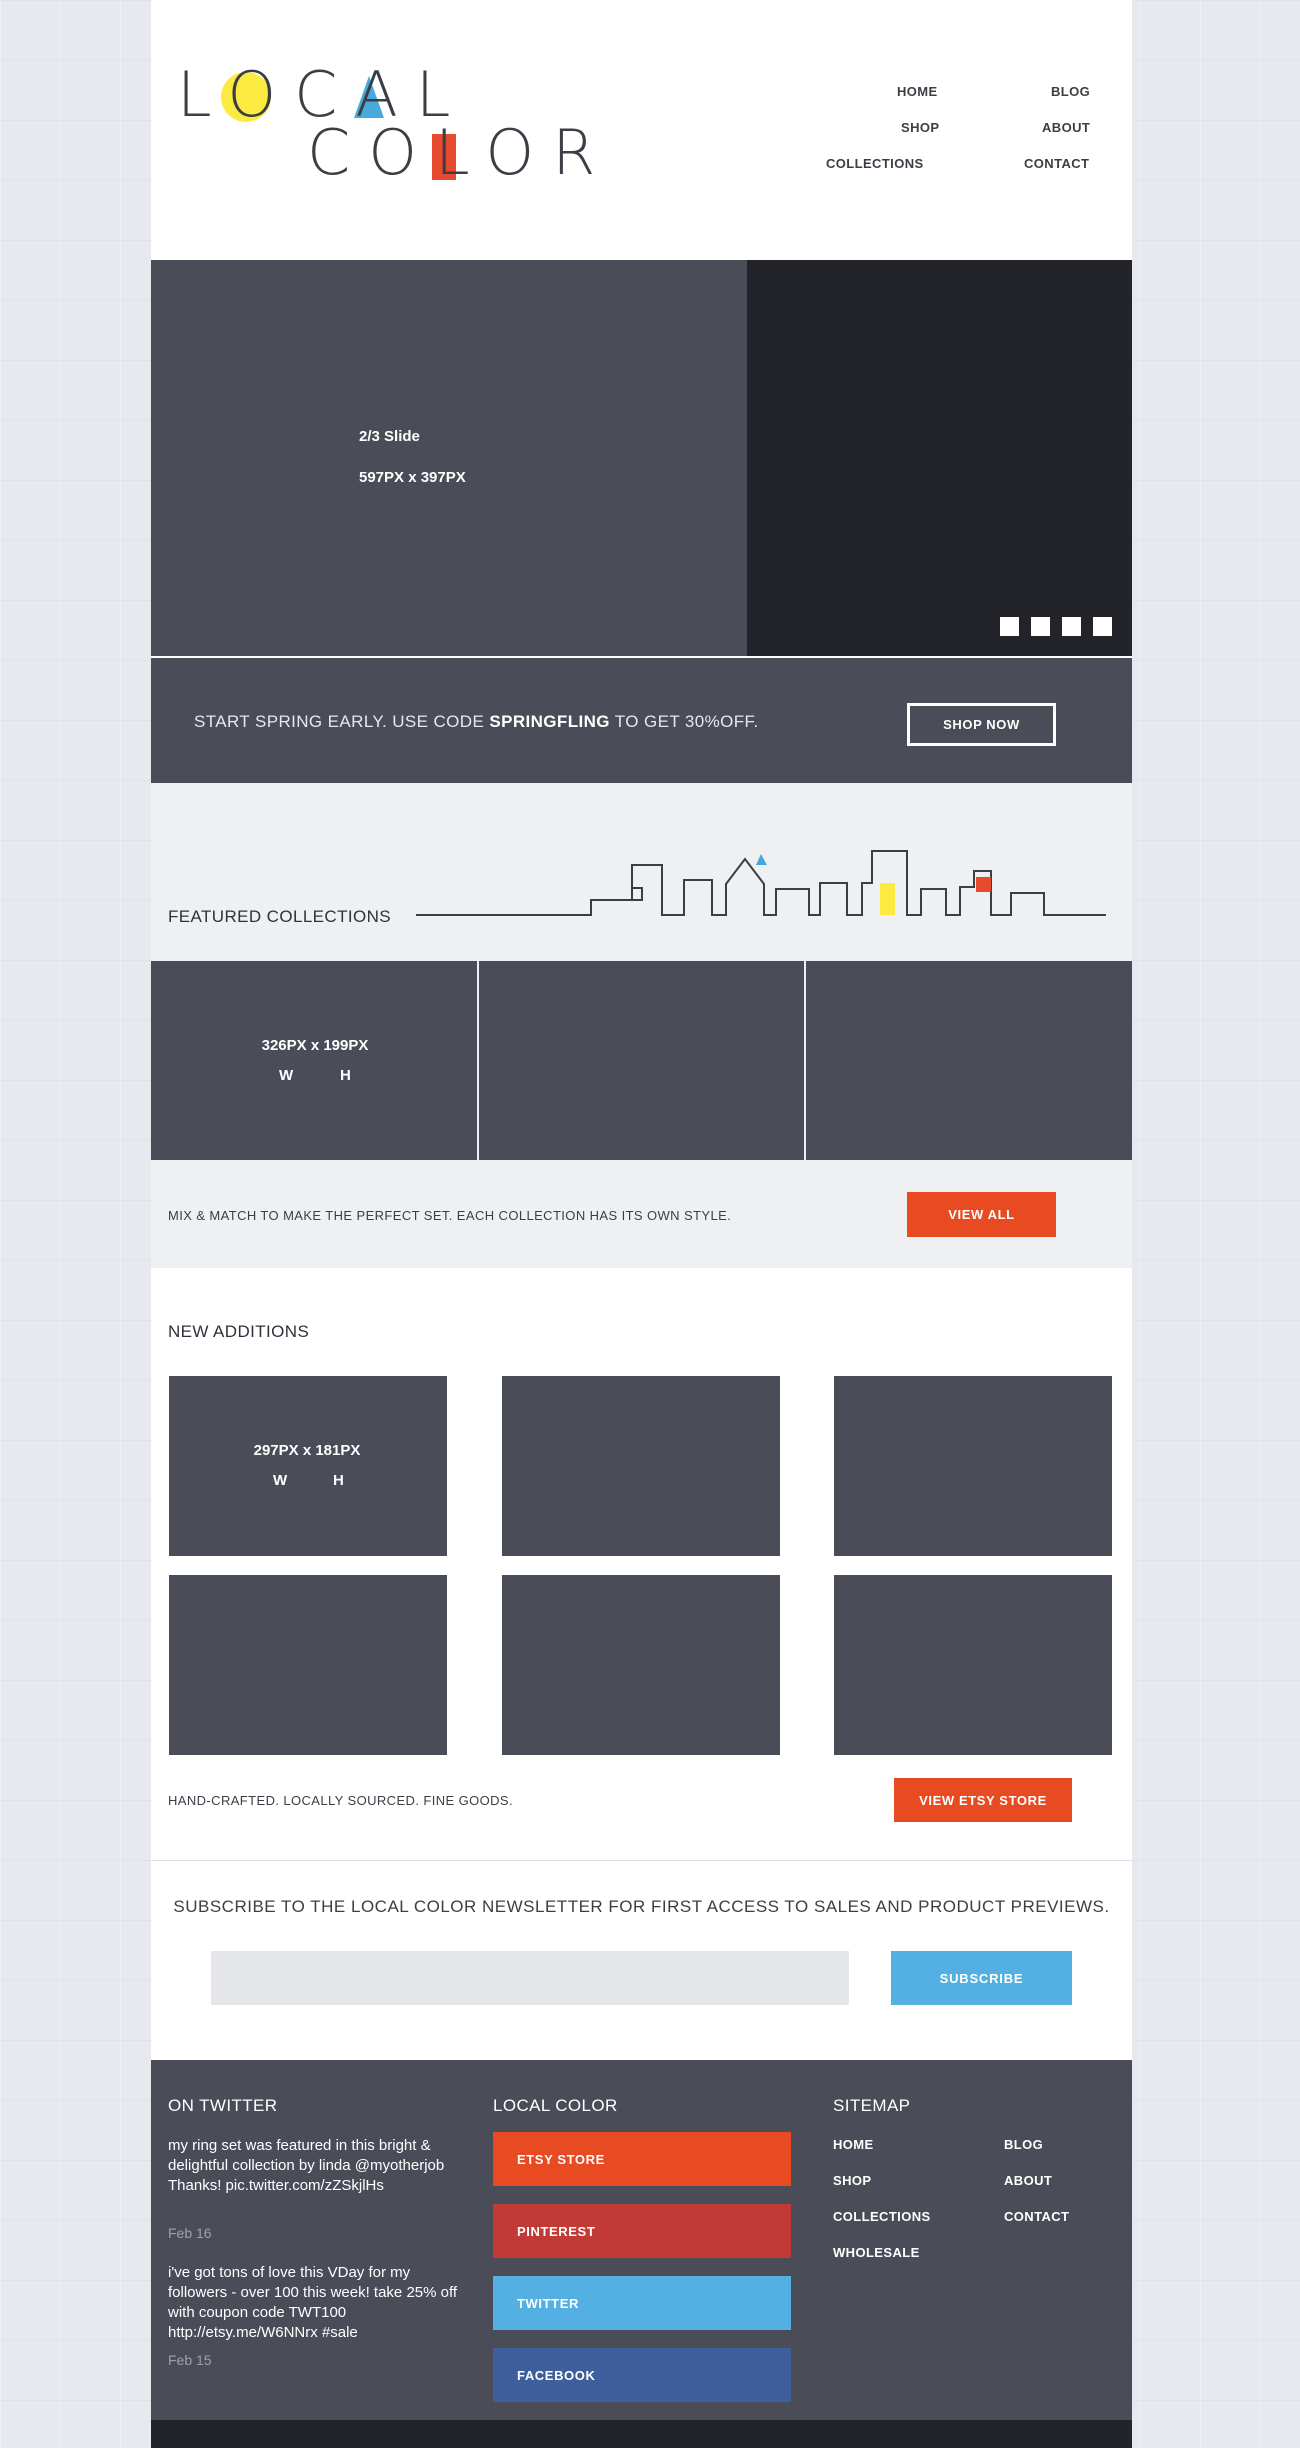 This screenshot has width=1300, height=2448. I want to click on product-h: H, so click(338, 1480).